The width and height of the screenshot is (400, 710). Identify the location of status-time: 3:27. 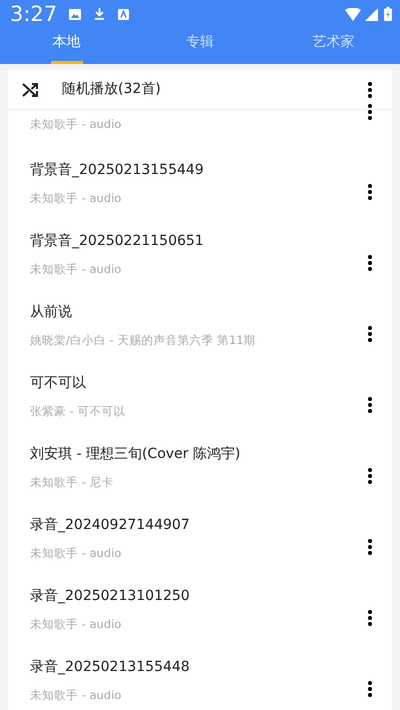
(34, 14).